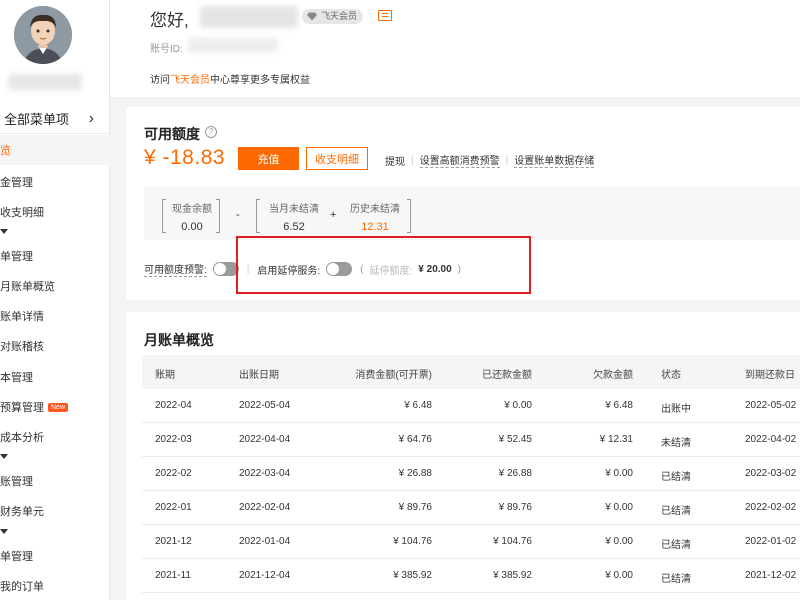  Describe the element at coordinates (22, 408) in the screenshot. I see `sidebar-item-label: 预算管理` at that location.